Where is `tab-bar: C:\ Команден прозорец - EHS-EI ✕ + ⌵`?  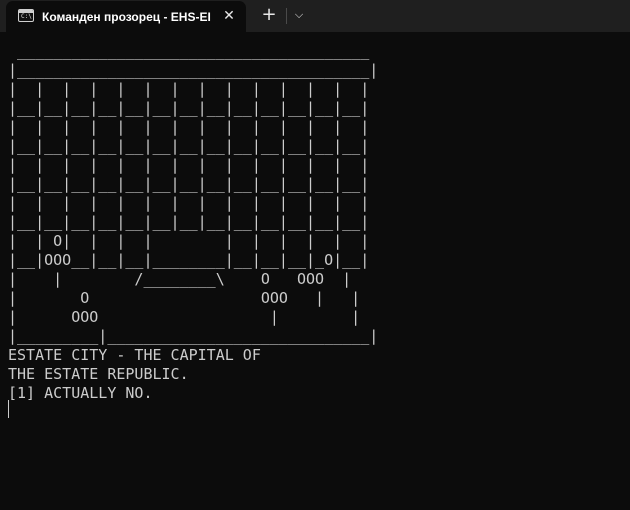 tab-bar: C:\ Команден прозорец - EHS-EI ✕ + ⌵ is located at coordinates (315, 16).